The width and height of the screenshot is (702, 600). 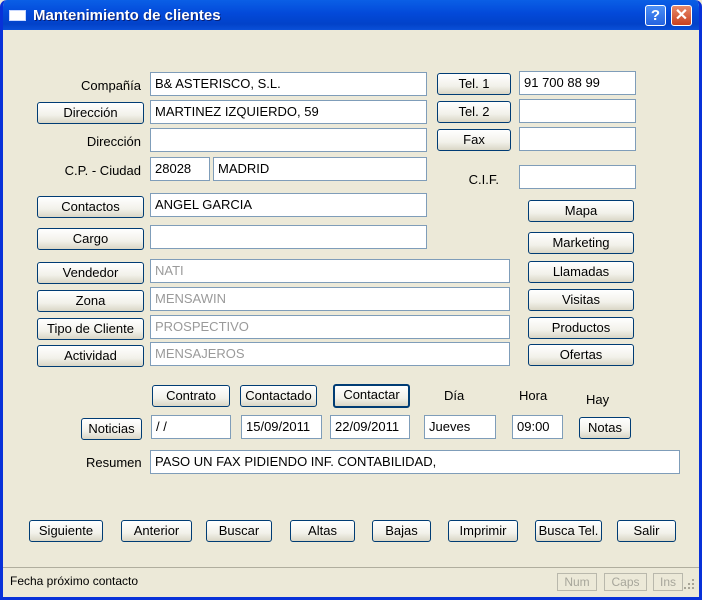 I want to click on label-hay: Hay, so click(x=598, y=399).